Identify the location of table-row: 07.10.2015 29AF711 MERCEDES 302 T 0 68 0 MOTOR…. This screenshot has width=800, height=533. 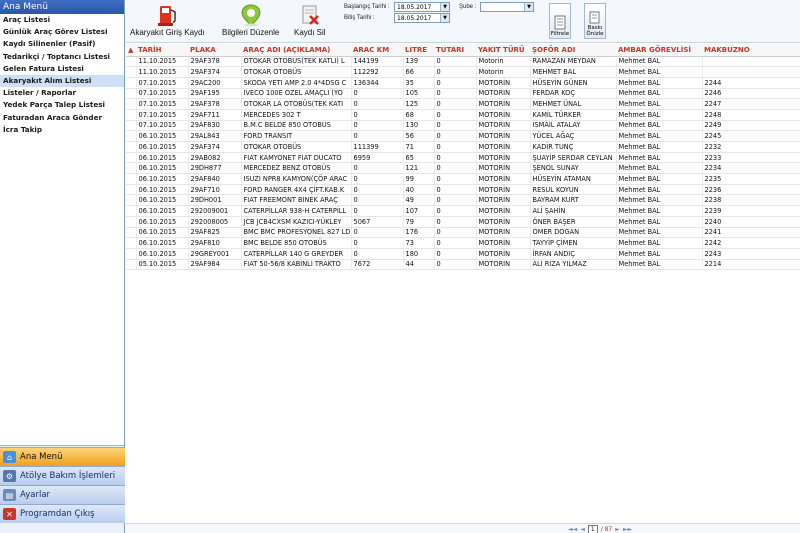
(463, 115).